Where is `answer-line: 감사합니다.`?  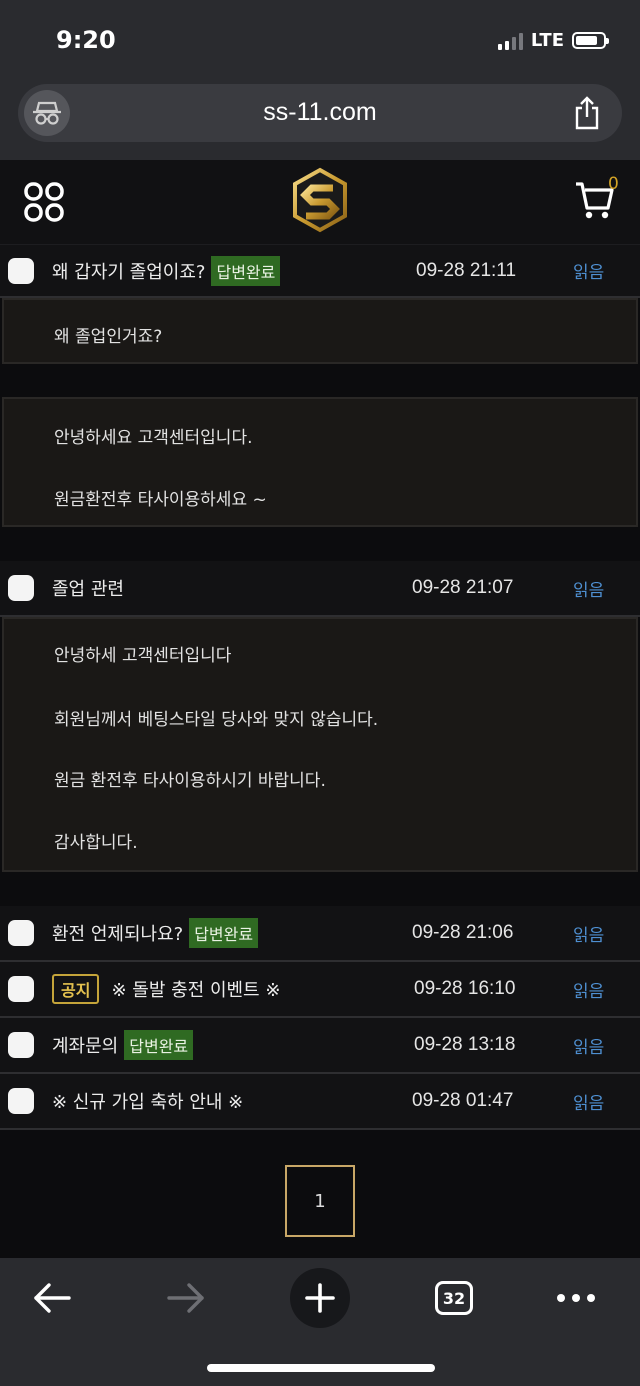
answer-line: 감사합니다. is located at coordinates (96, 843).